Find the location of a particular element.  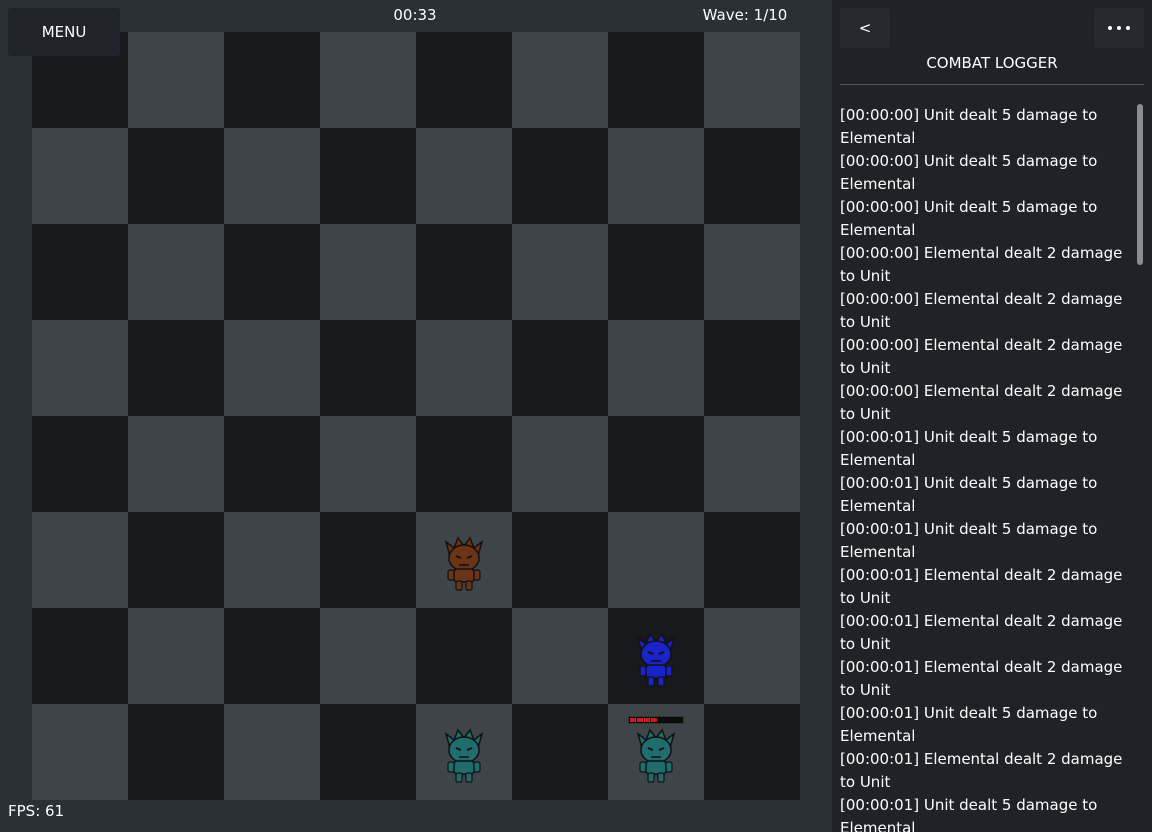

fps-counter: FPS: 61 is located at coordinates (36, 811).